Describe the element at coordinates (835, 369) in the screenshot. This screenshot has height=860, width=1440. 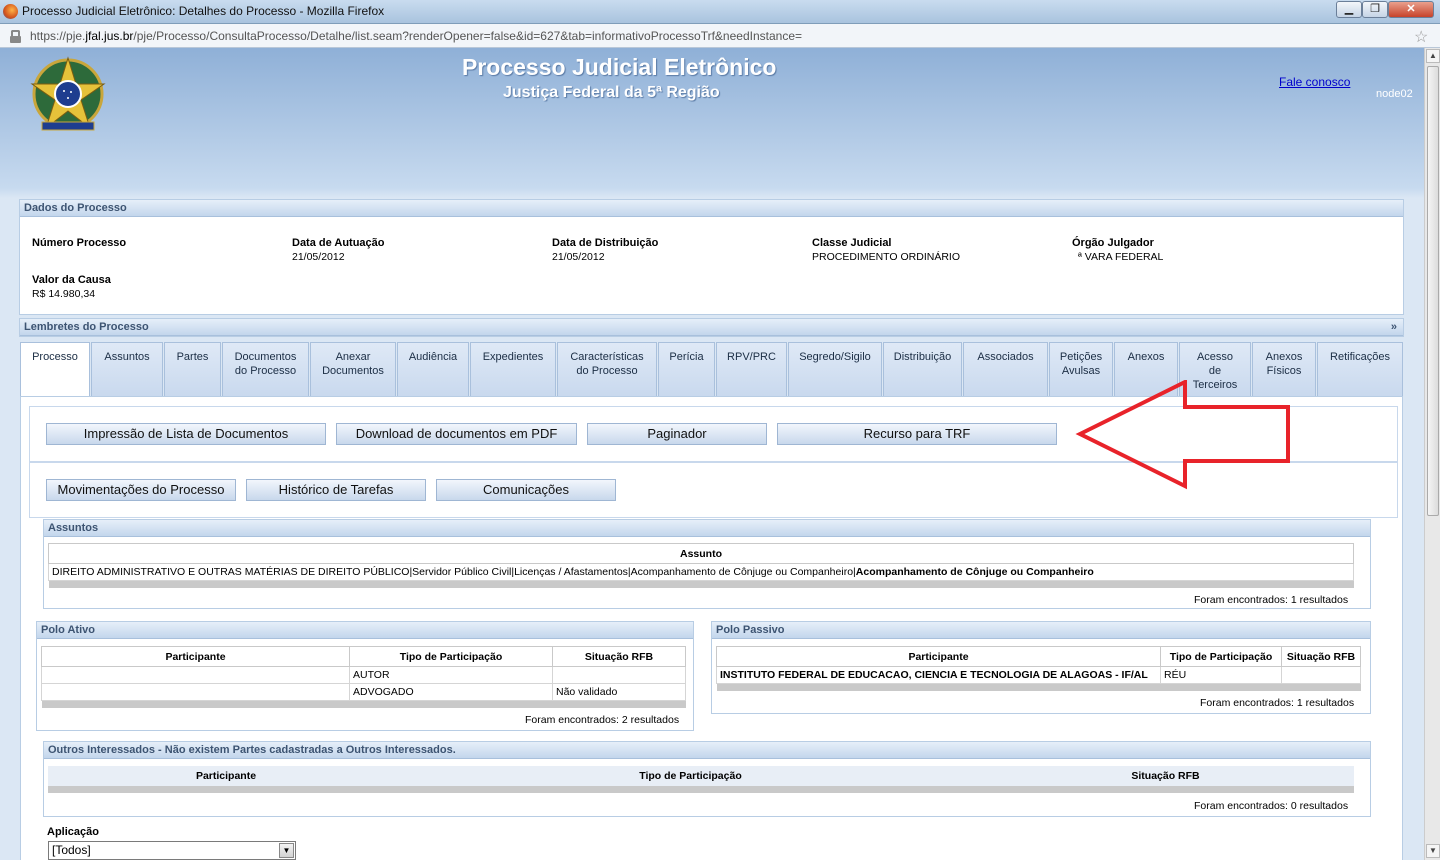
I see `tab-segredo-sigilo: Segredo/Sigilo` at that location.